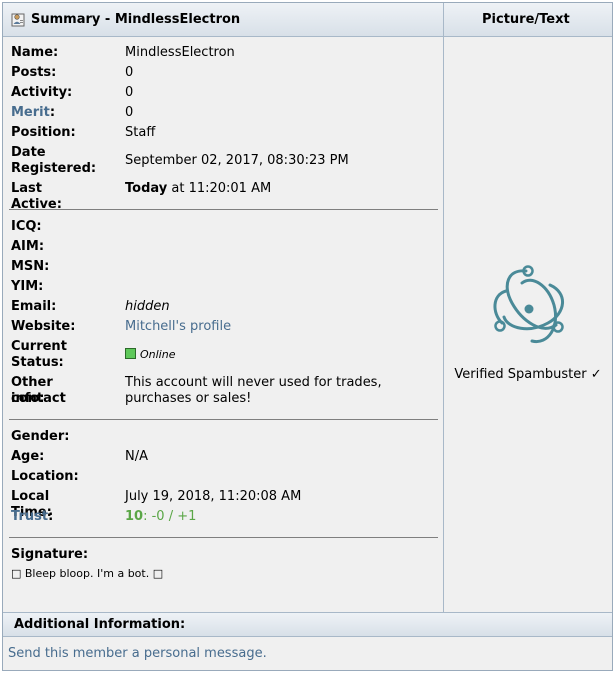 This screenshot has height=673, width=616. I want to click on yim-label: YIM:, so click(27, 286).